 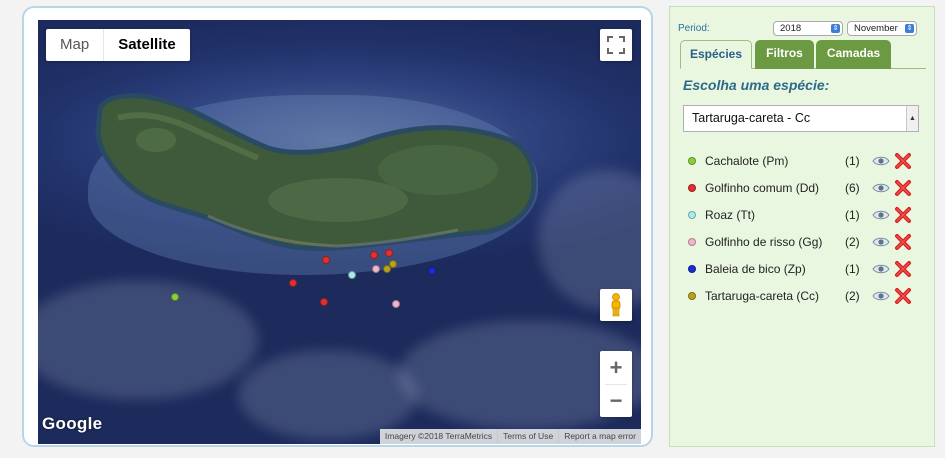 I want to click on map-type-control: Map Satellite, so click(x=118, y=45).